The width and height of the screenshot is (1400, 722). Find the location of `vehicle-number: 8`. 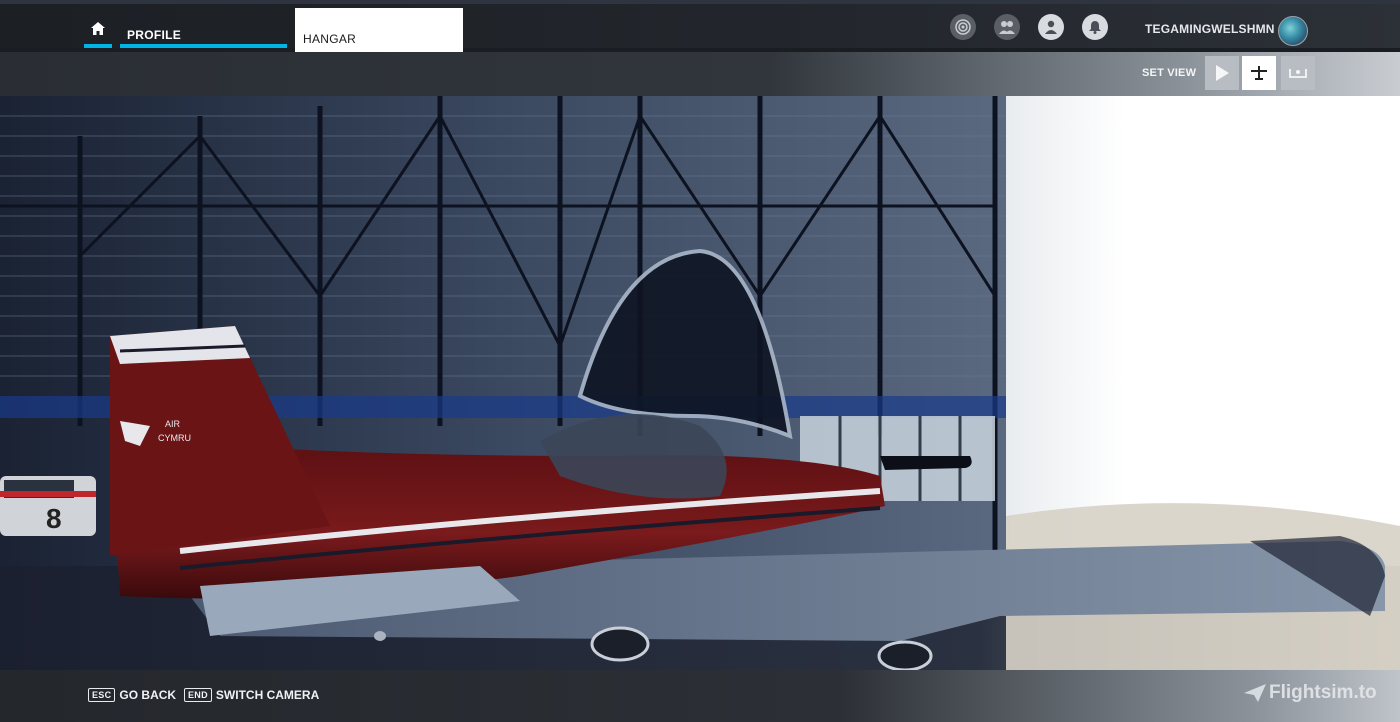

vehicle-number: 8 is located at coordinates (54, 518).